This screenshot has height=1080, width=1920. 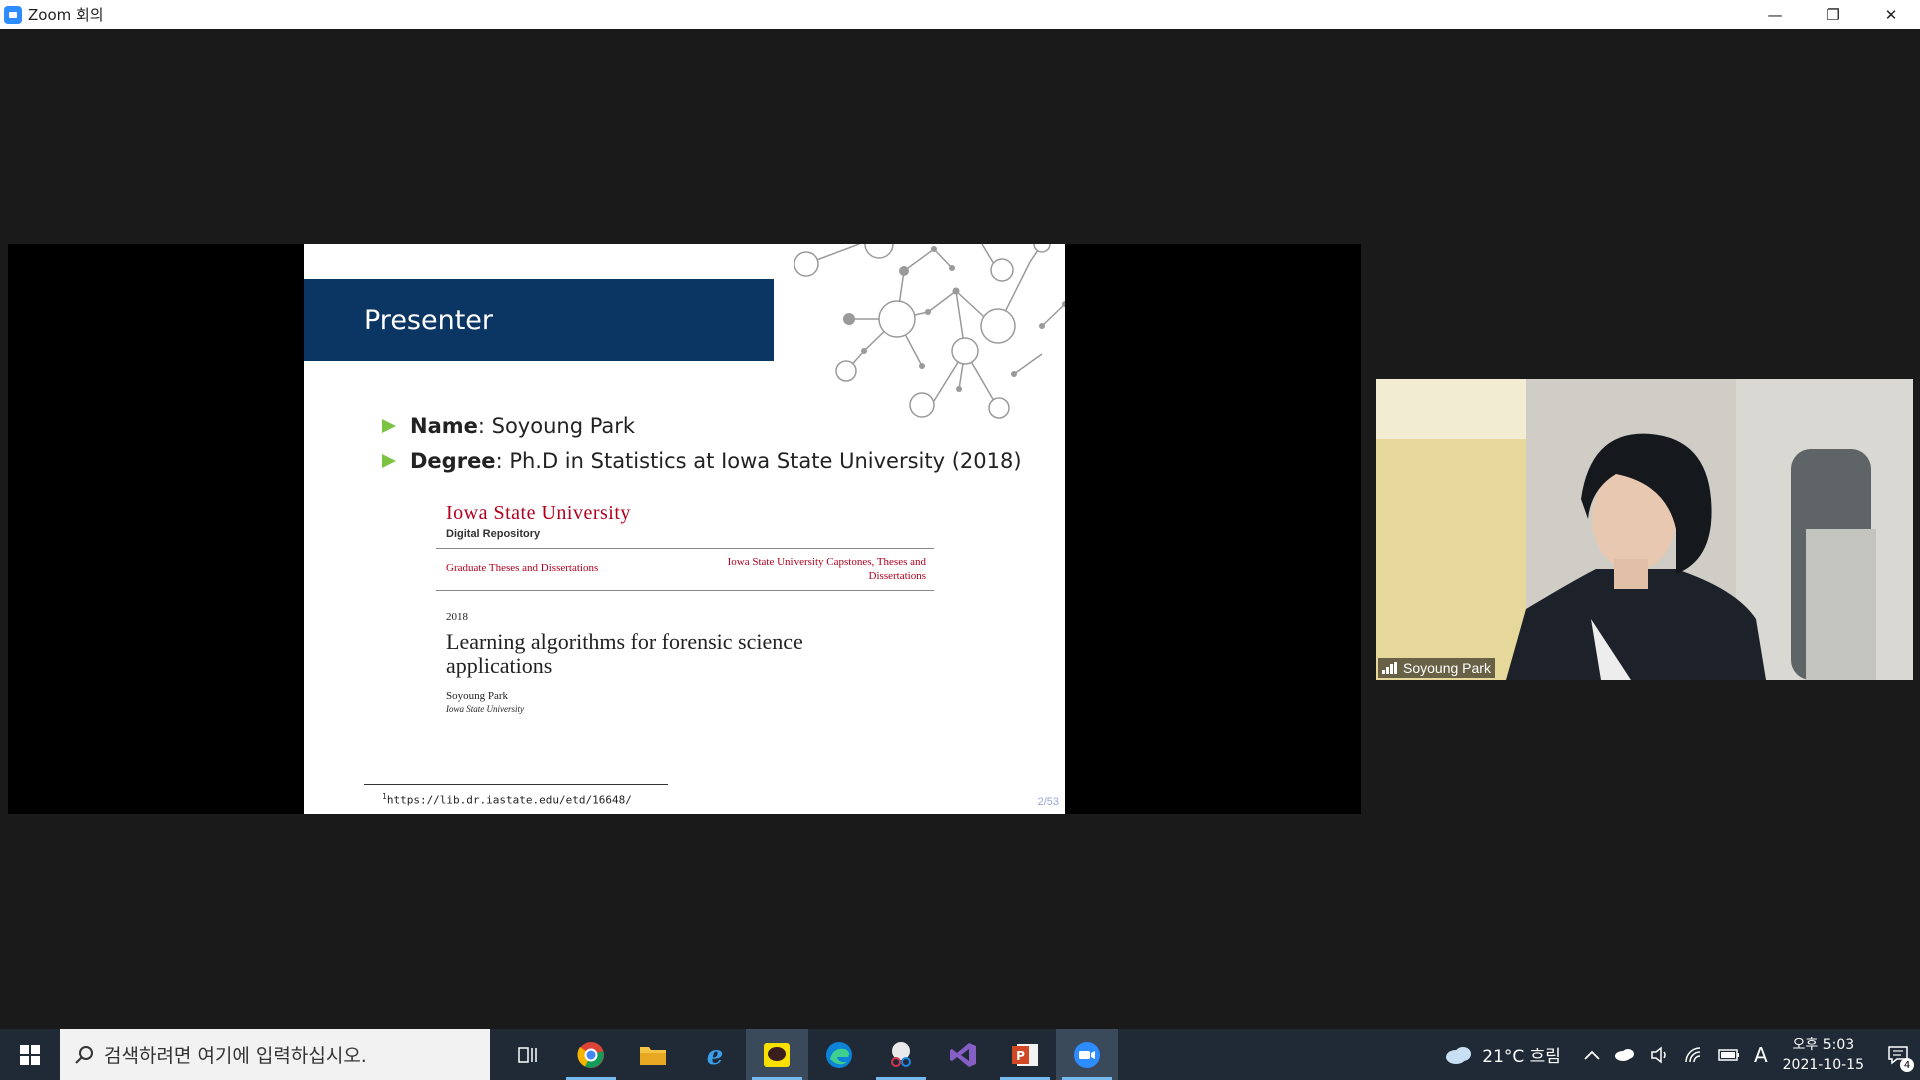 I want to click on visual-studio-app, so click(x=963, y=1054).